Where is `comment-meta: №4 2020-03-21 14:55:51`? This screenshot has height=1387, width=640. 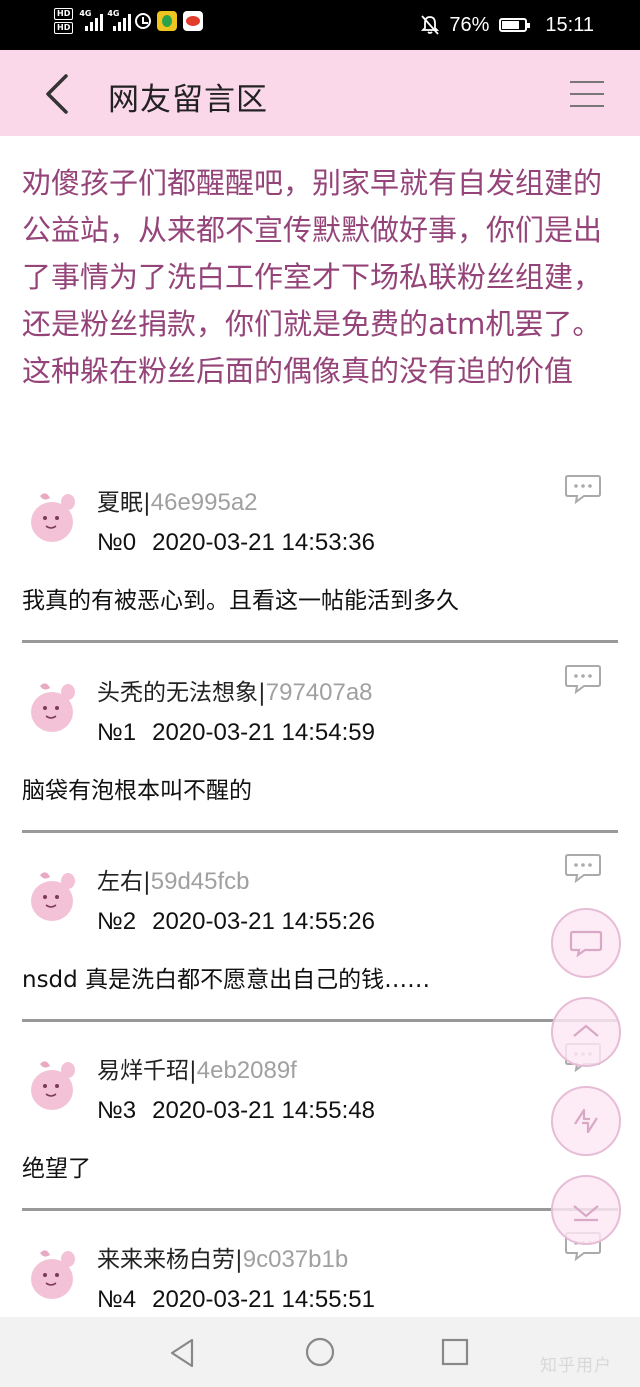
comment-meta: №4 2020-03-21 14:55:51 is located at coordinates (236, 1300).